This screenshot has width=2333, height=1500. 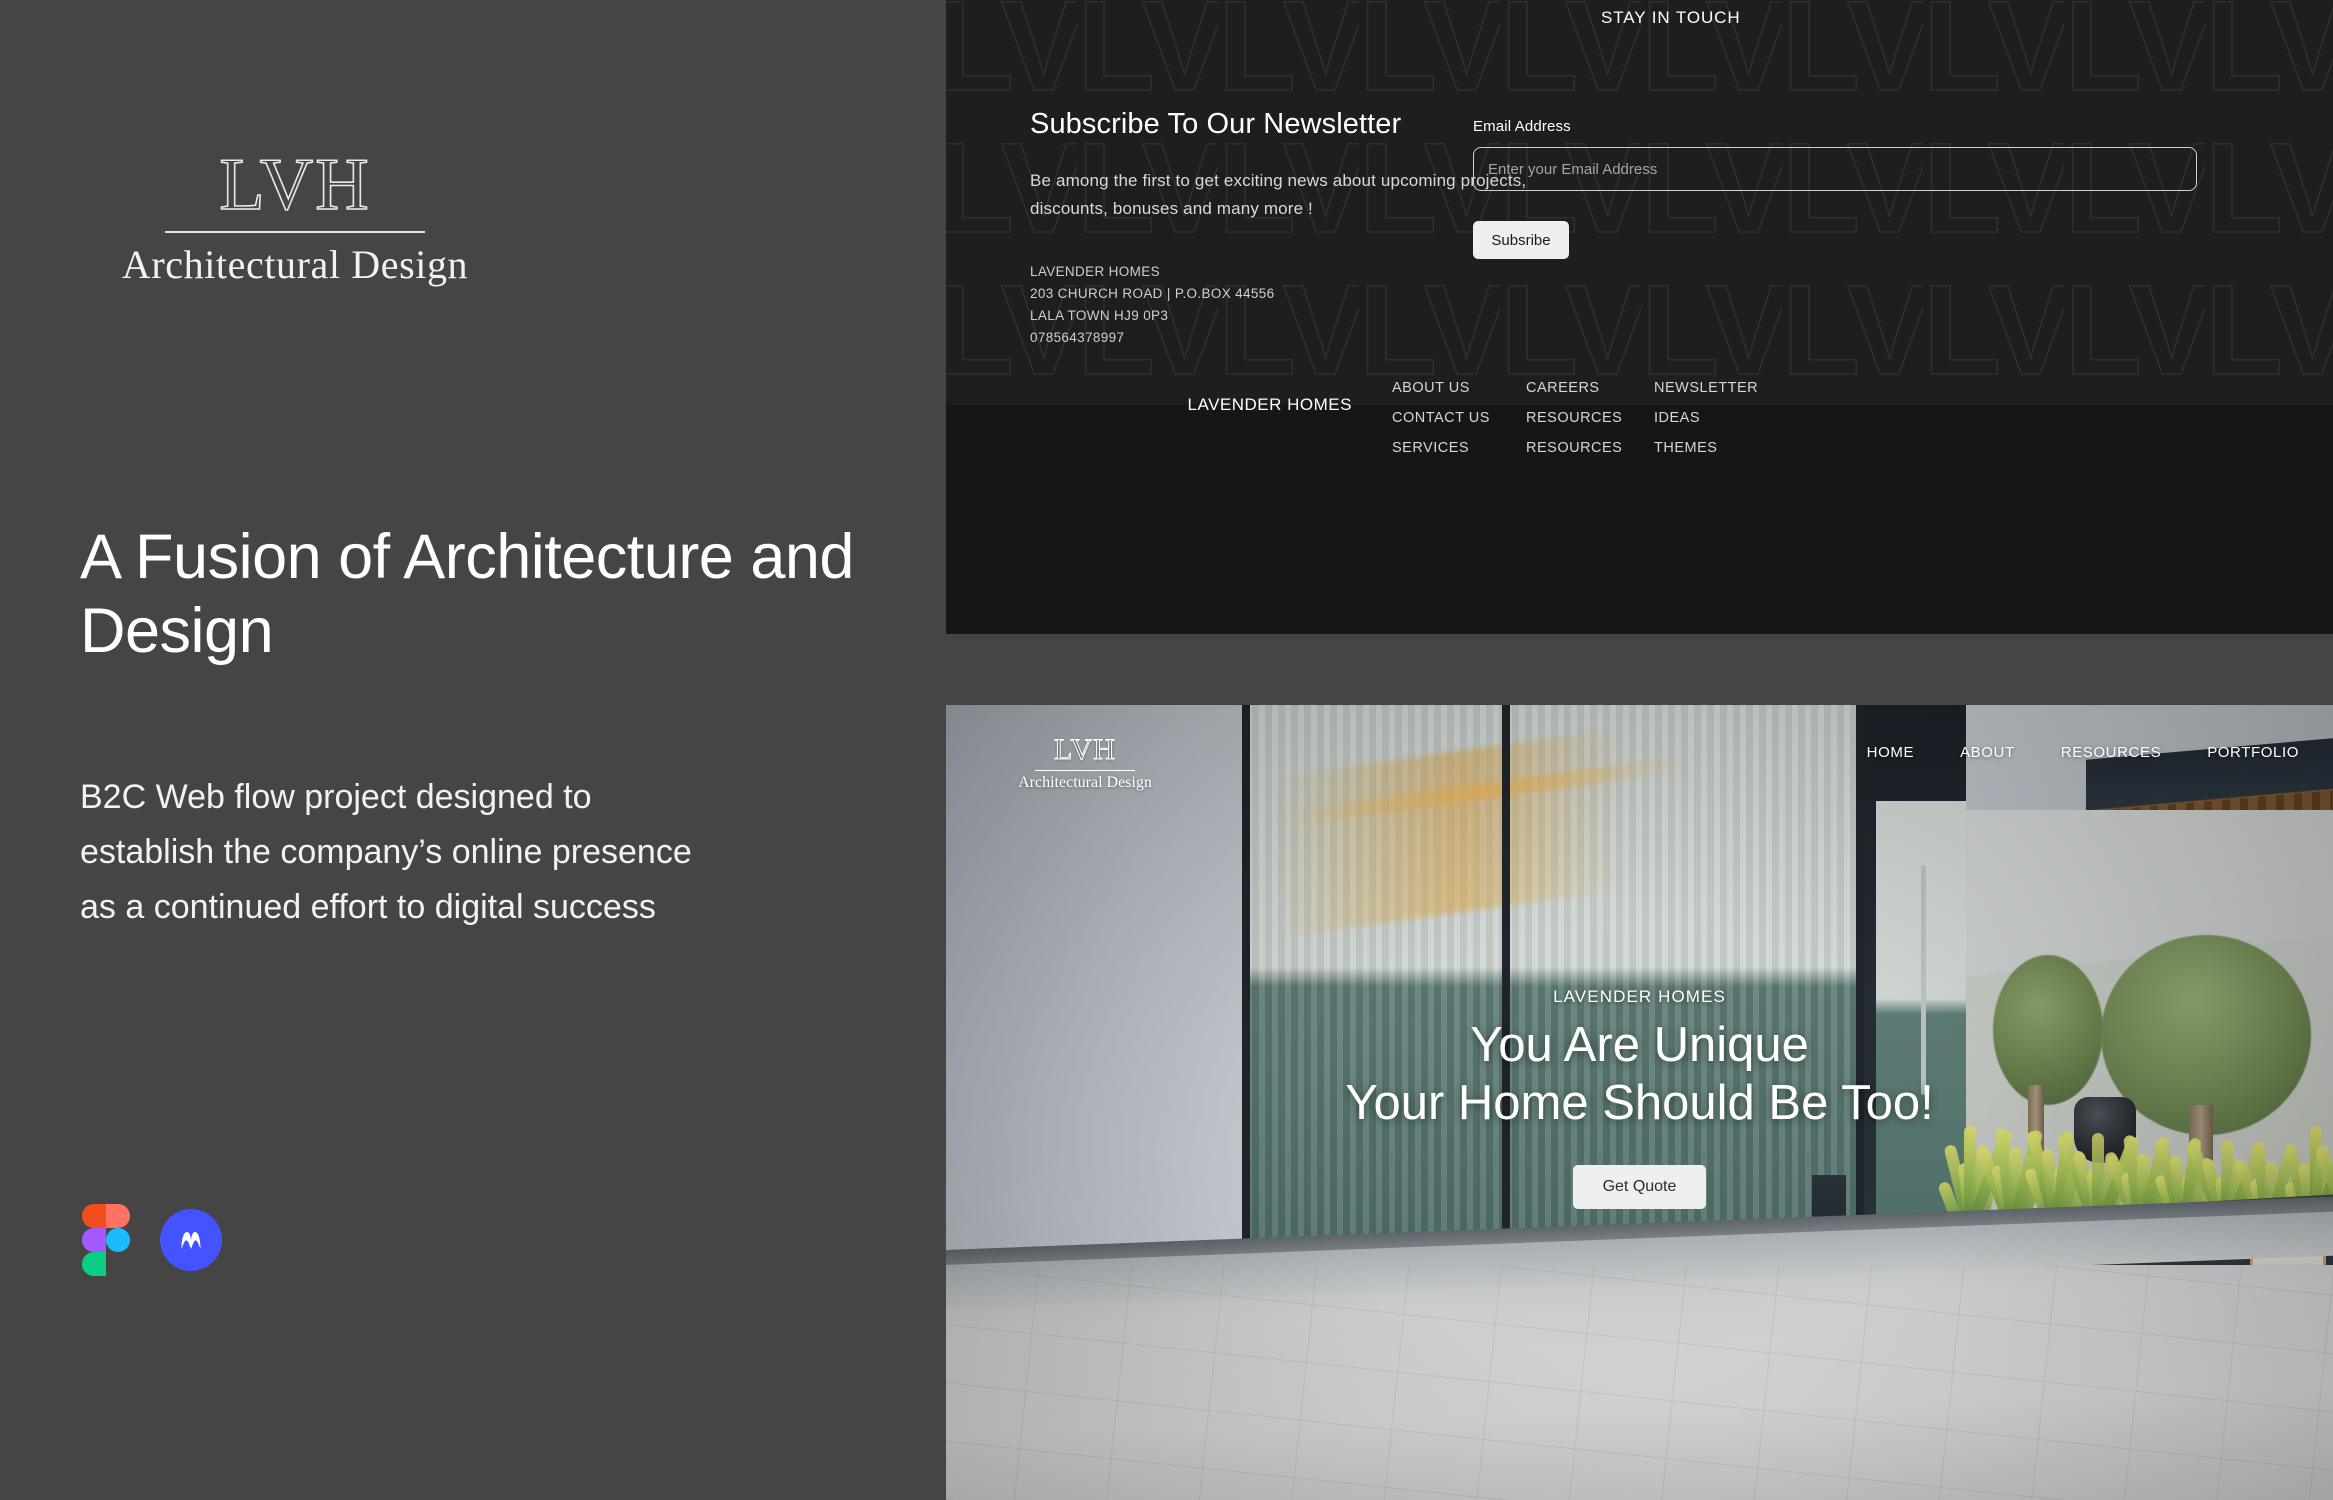 I want to click on email-input, so click(x=1835, y=169).